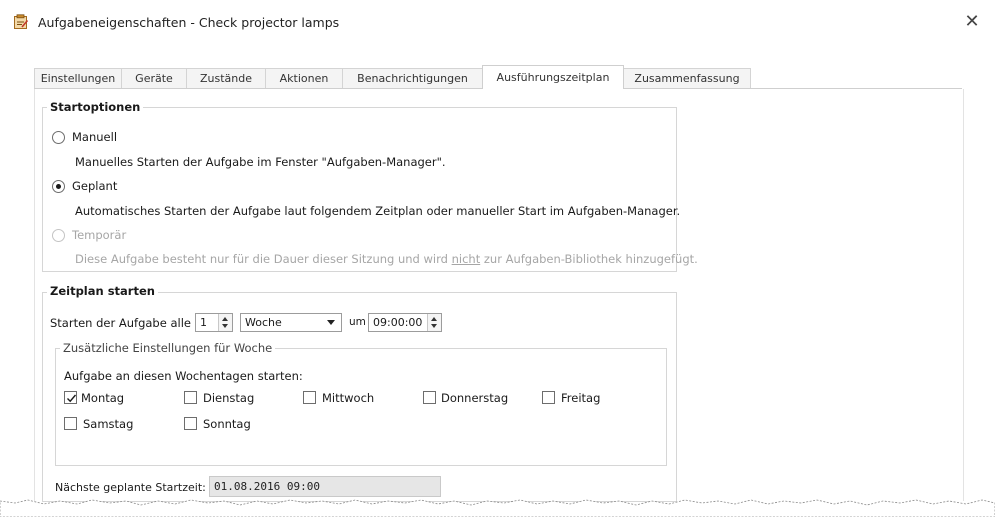  I want to click on radio-scheduled-label: Geplant, so click(94, 186).